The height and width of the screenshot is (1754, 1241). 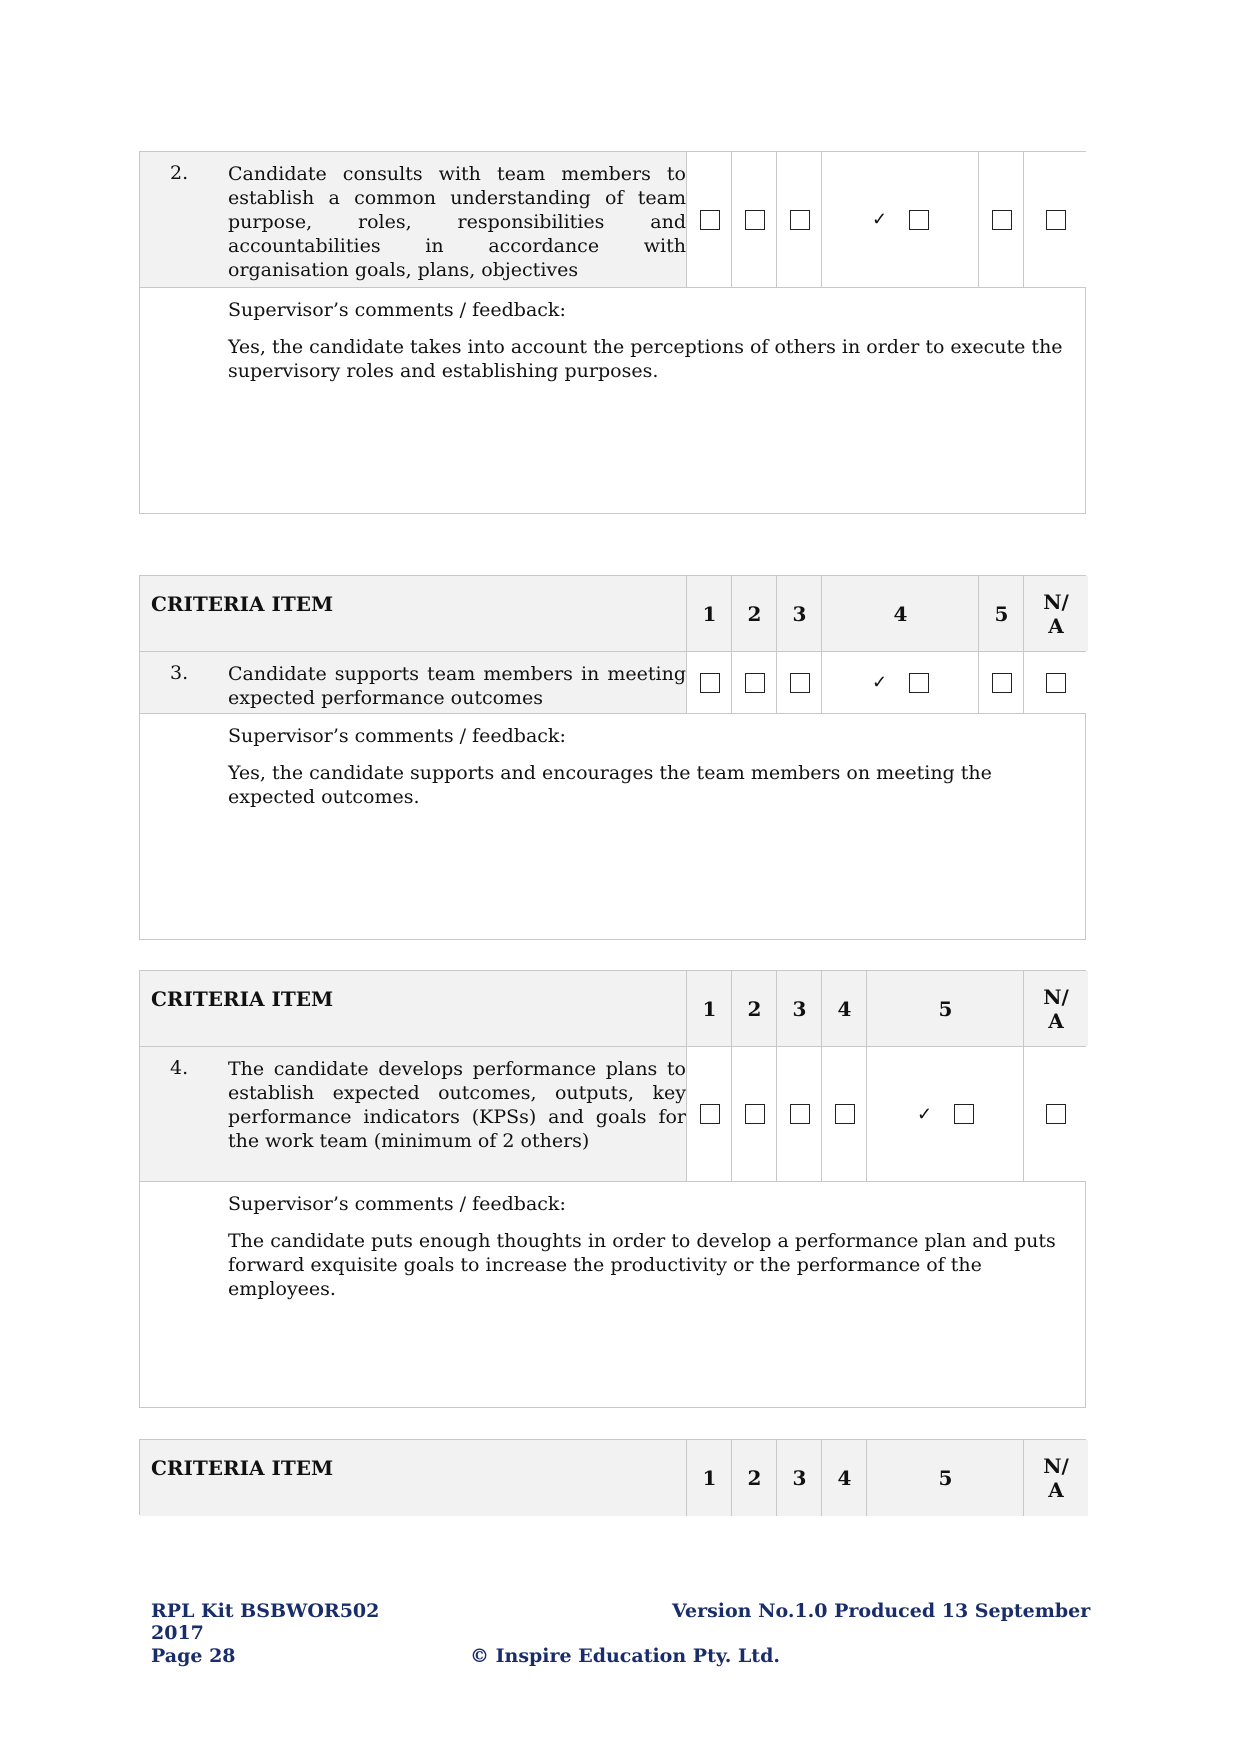 What do you see at coordinates (193, 1656) in the screenshot?
I see `footer-page: Page 28` at bounding box center [193, 1656].